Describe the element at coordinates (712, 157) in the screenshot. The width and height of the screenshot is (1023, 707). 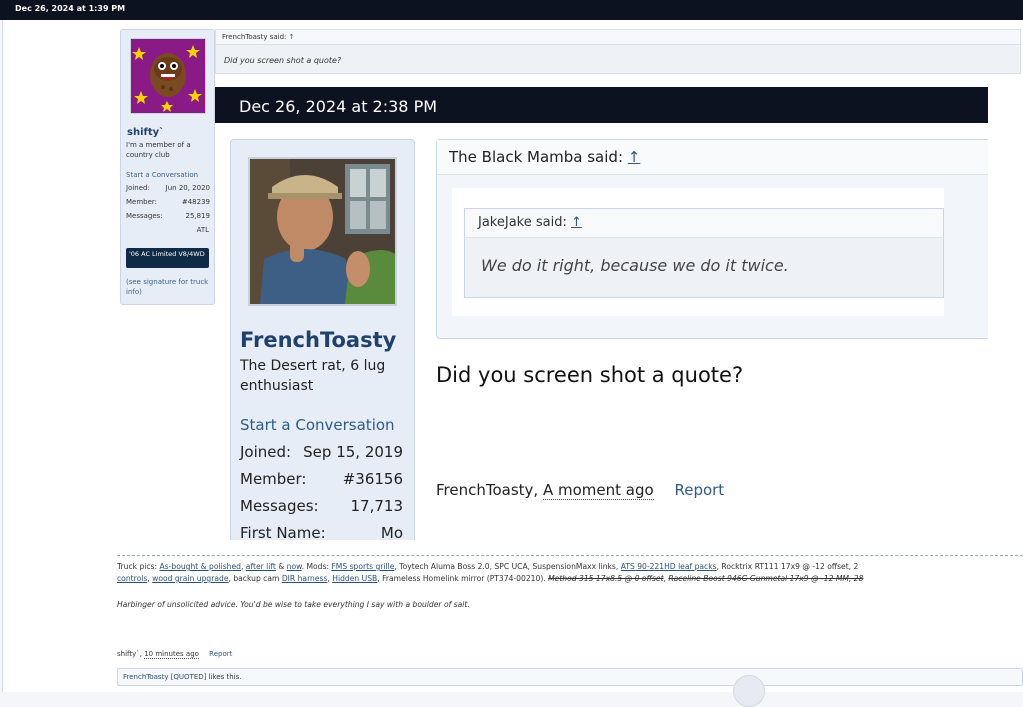
I see `screenshot-outer-quote-header: The Black Mamba said: ↑` at that location.